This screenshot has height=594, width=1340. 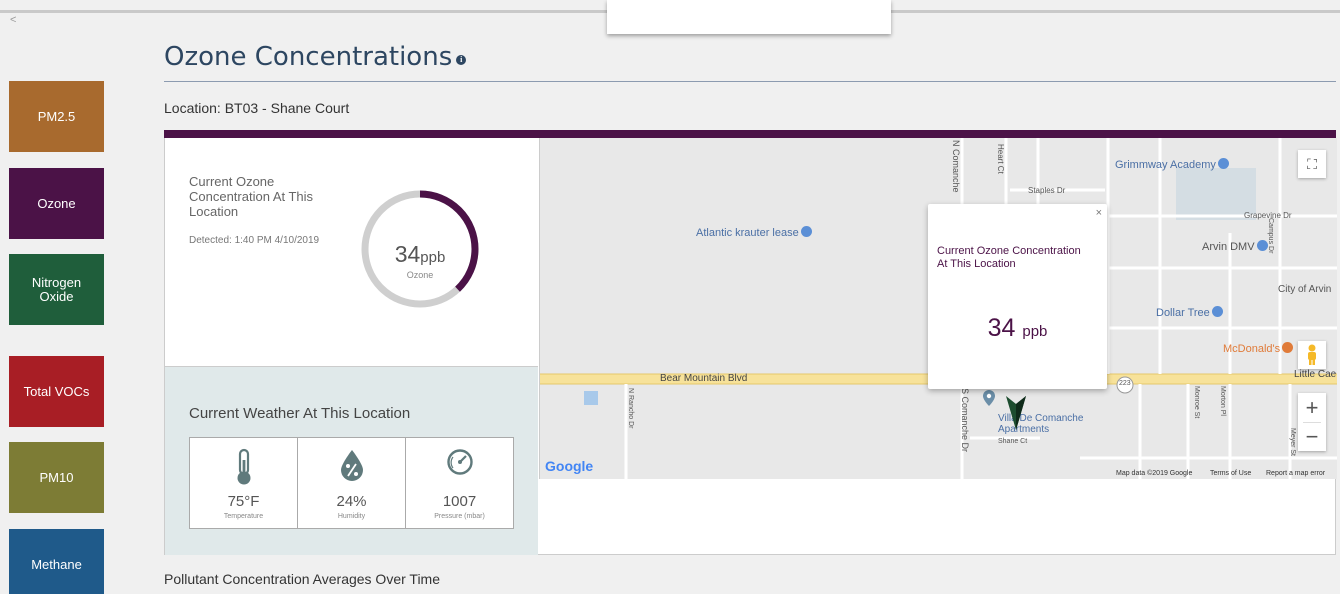 What do you see at coordinates (1252, 349) in the screenshot?
I see `mcdonalds-label: McDonald's` at bounding box center [1252, 349].